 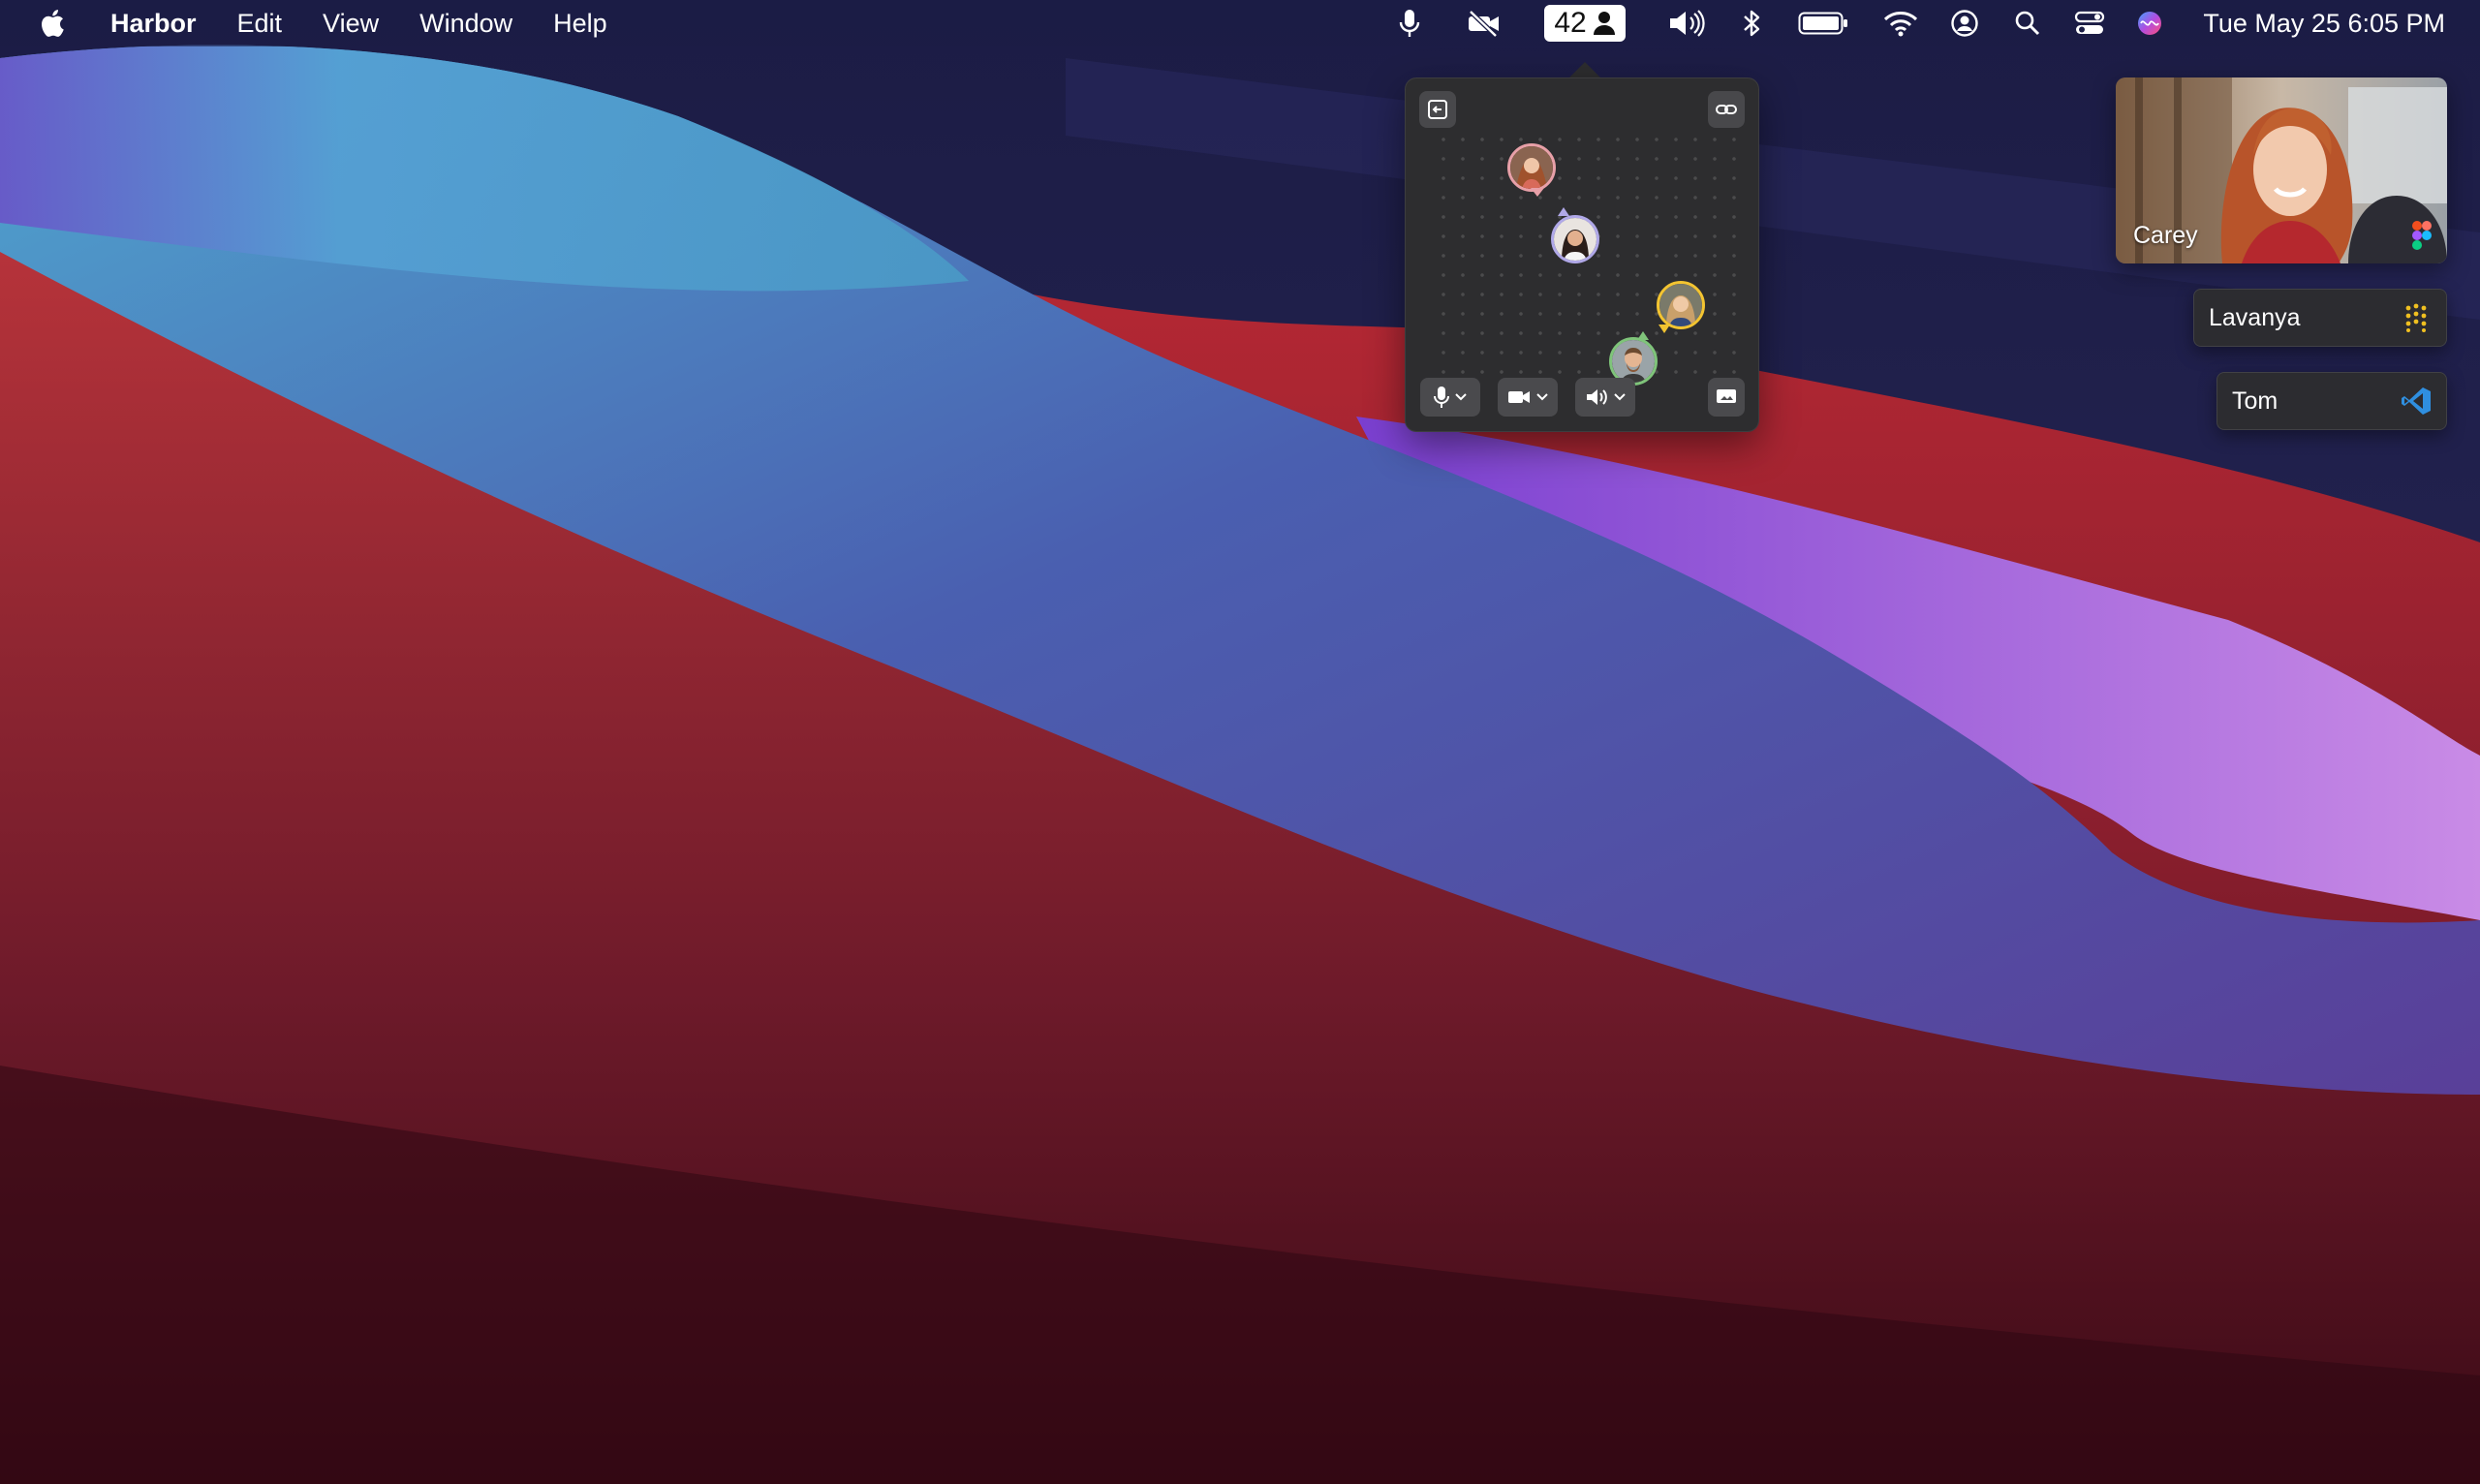 I want to click on menu-edit: Edit, so click(x=260, y=24).